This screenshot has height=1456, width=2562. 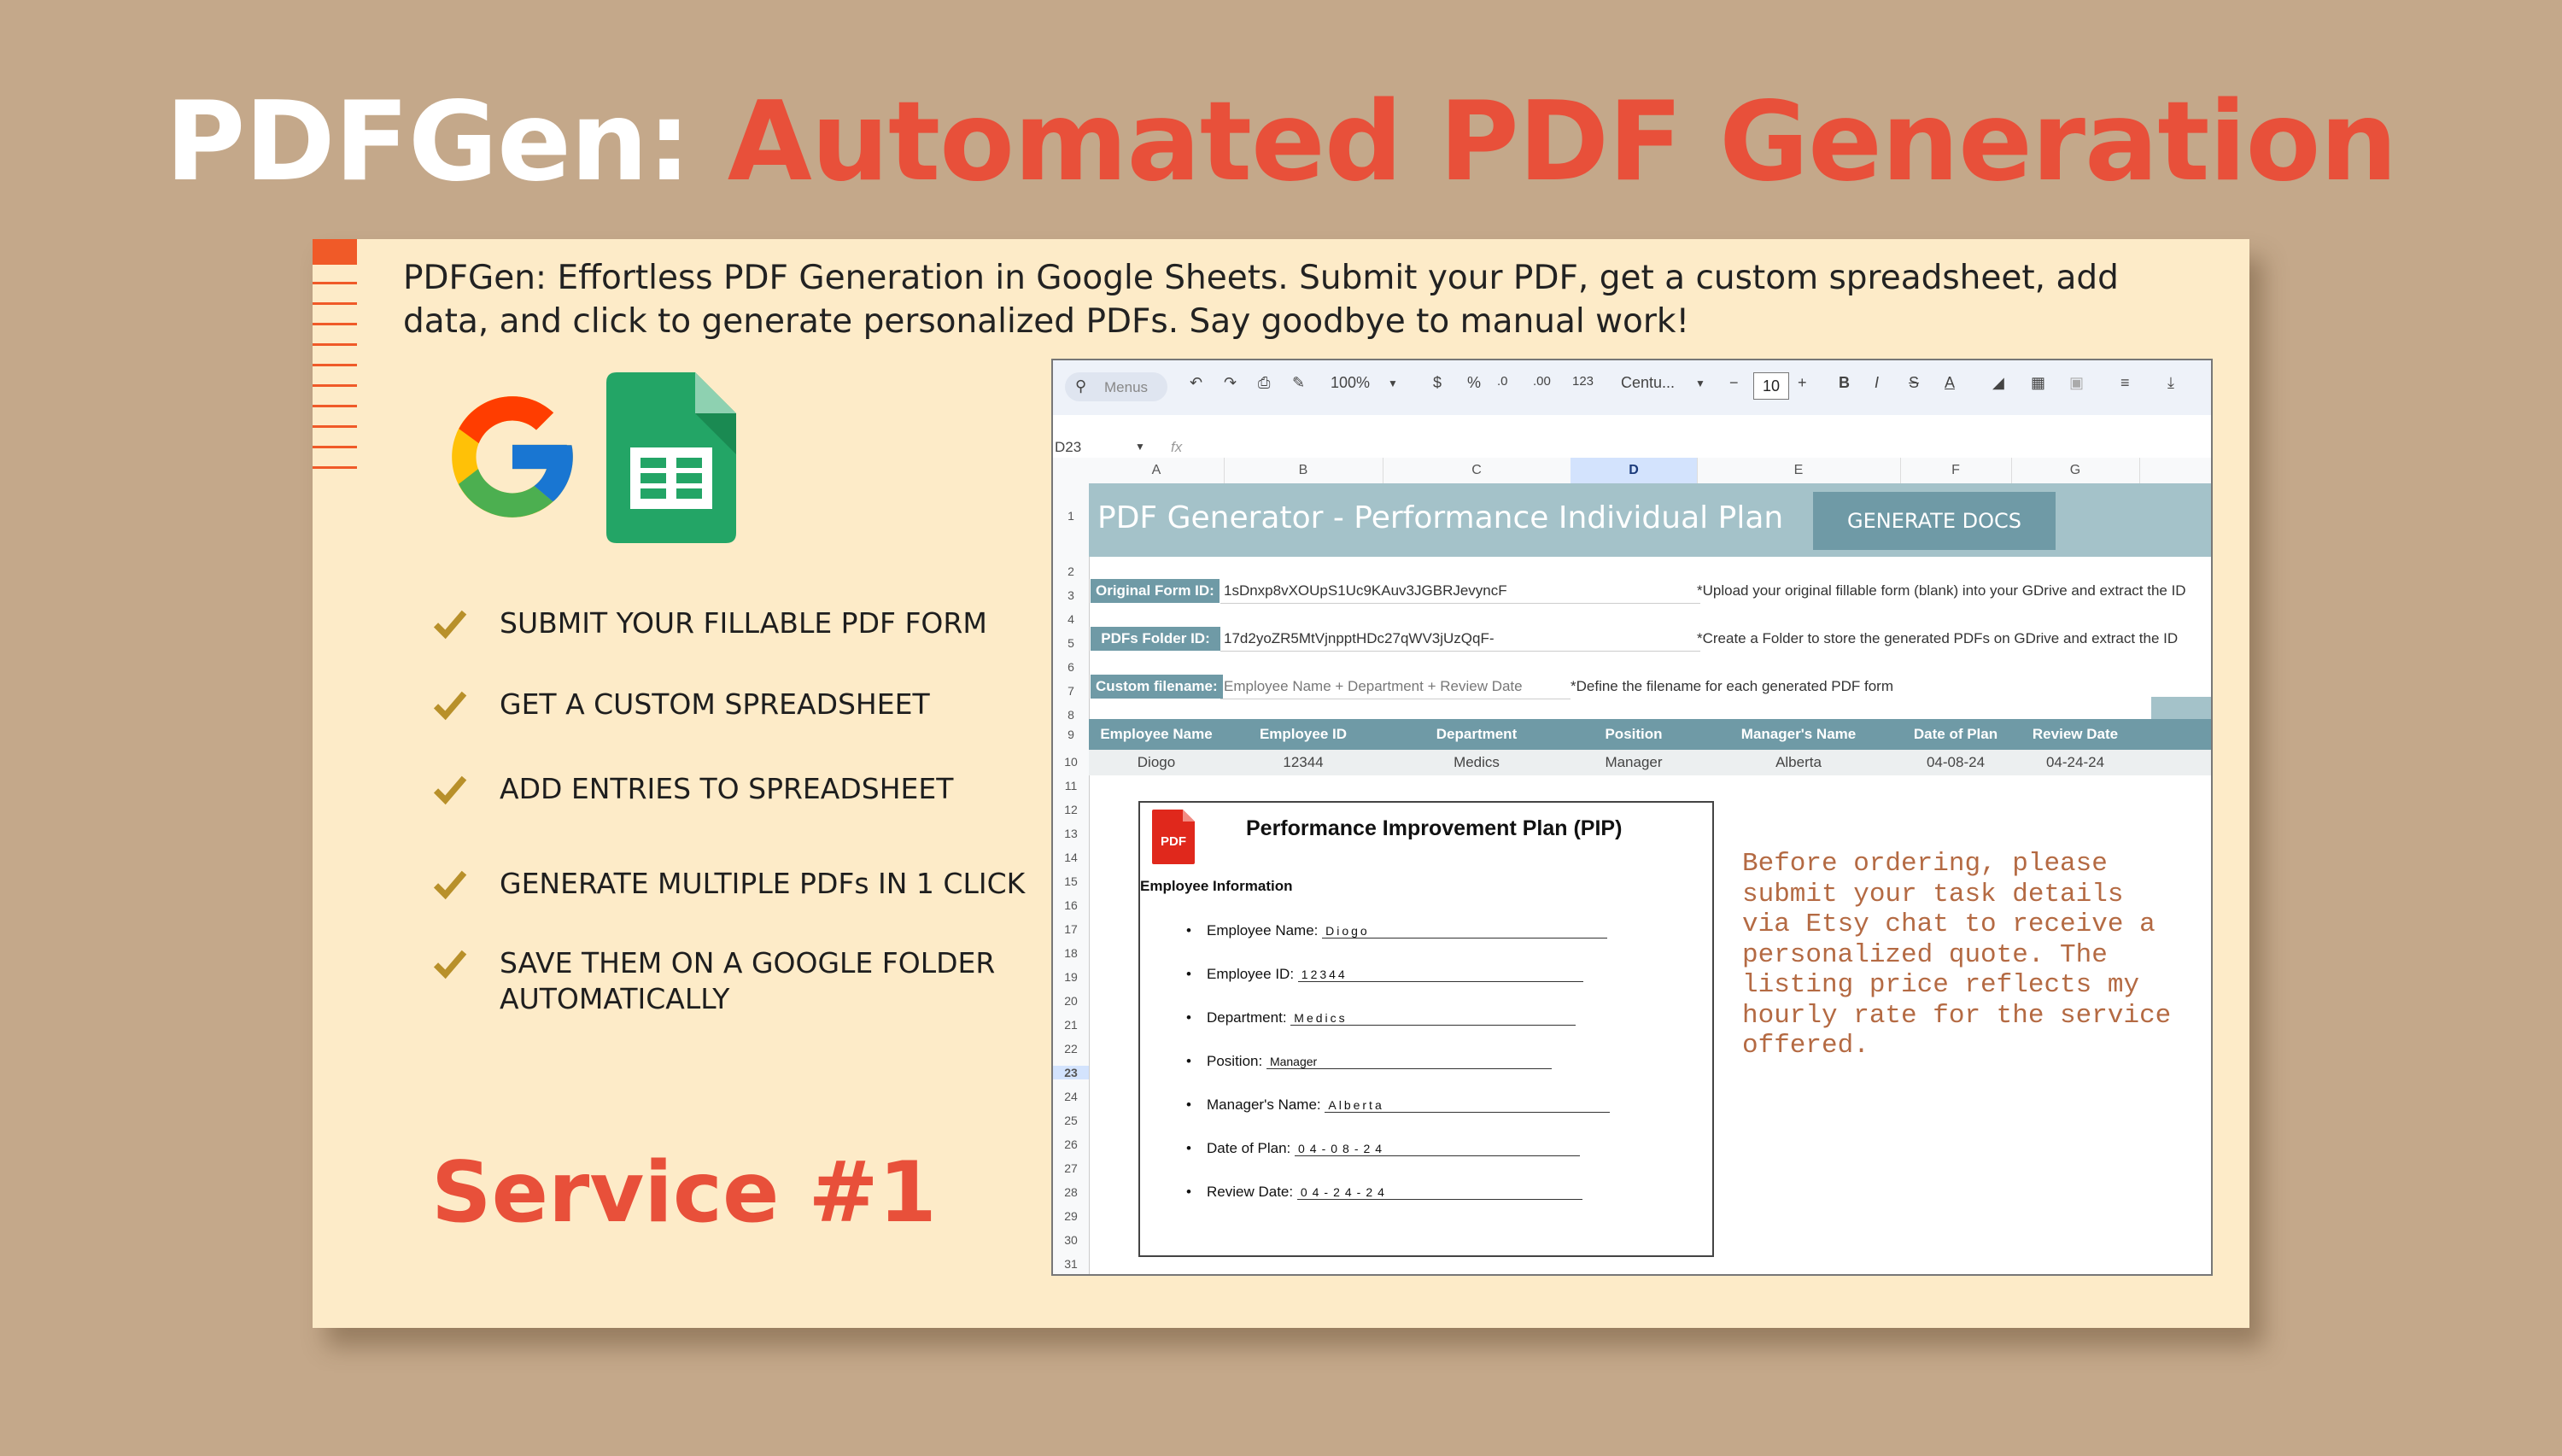 I want to click on column-header: E, so click(x=1799, y=471).